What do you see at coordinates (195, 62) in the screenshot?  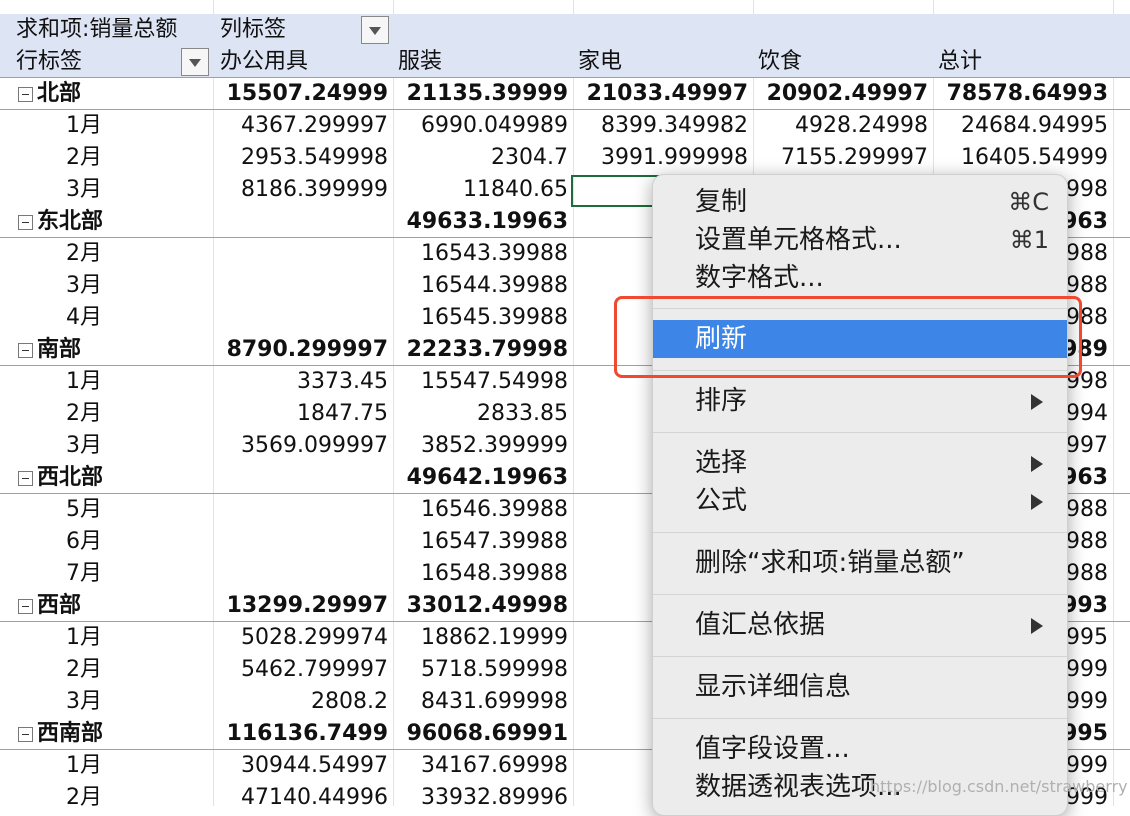 I see `row-filter-dropdown-icon` at bounding box center [195, 62].